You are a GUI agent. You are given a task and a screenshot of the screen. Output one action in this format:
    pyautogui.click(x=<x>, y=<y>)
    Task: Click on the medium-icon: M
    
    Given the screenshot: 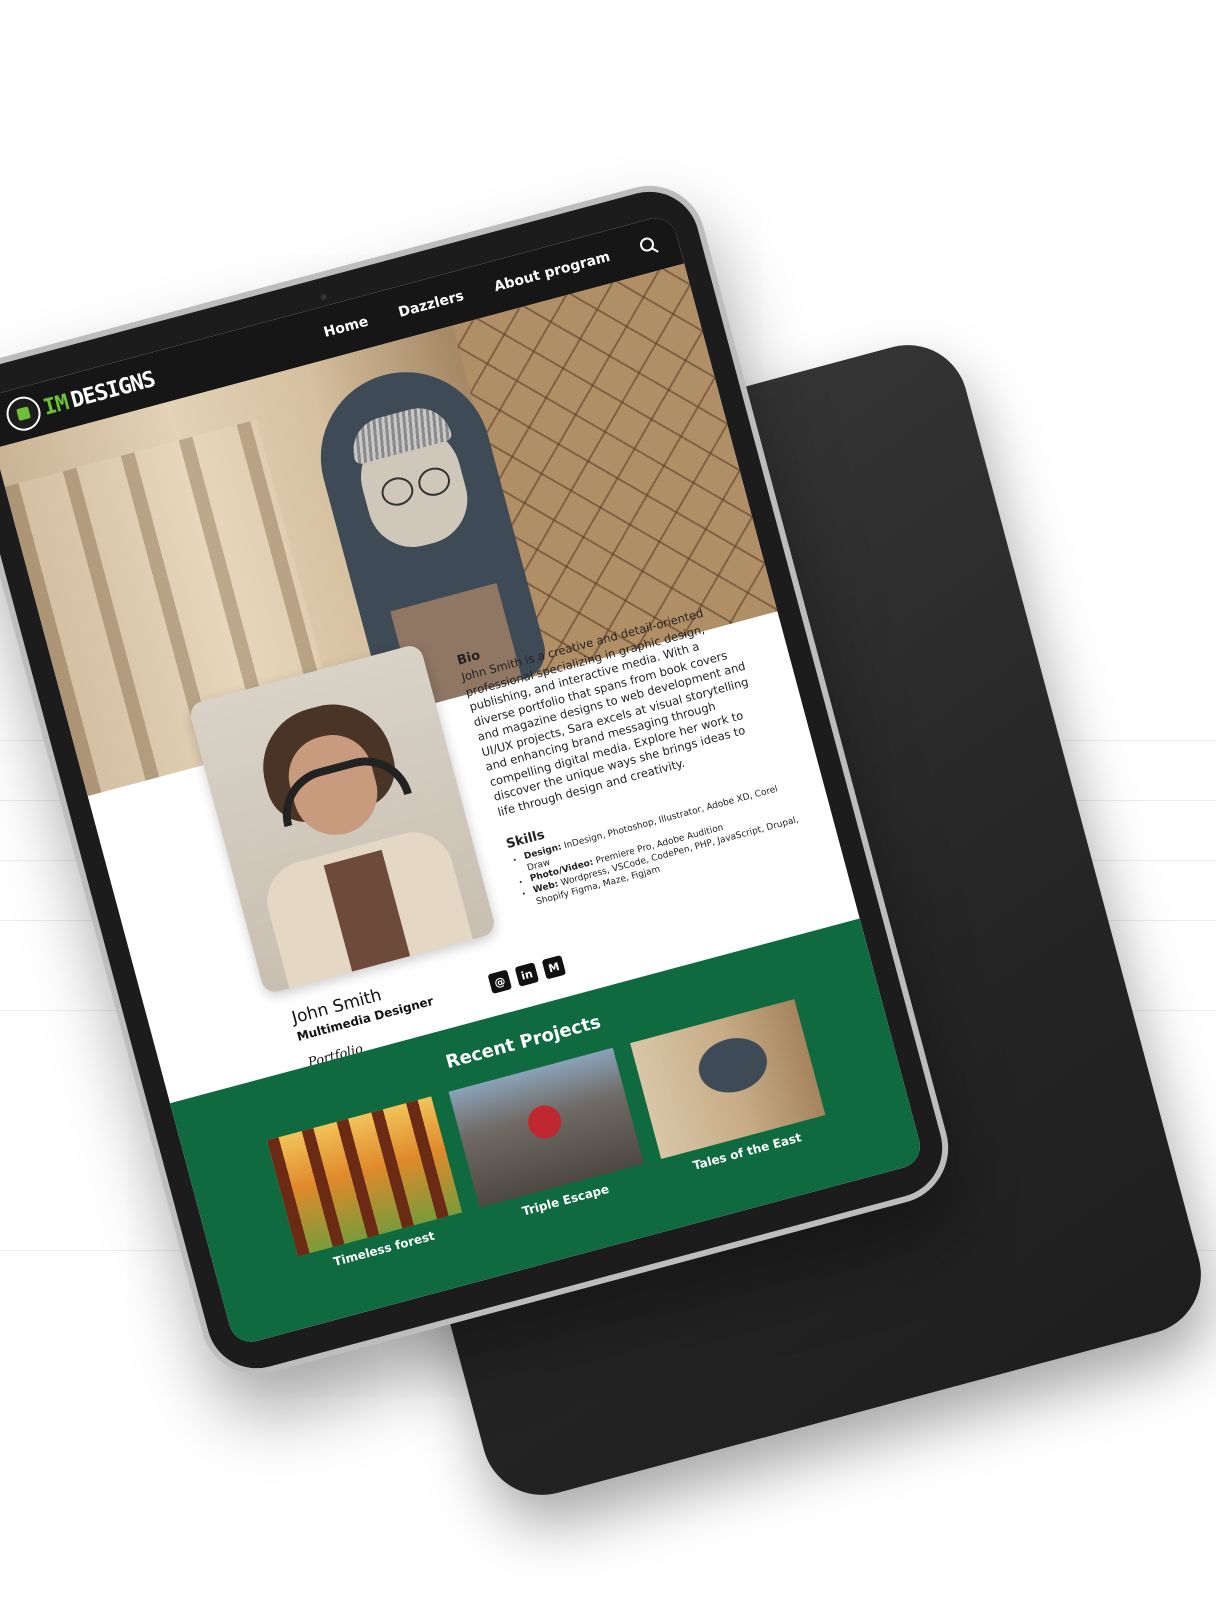 What is the action you would take?
    pyautogui.click(x=554, y=967)
    